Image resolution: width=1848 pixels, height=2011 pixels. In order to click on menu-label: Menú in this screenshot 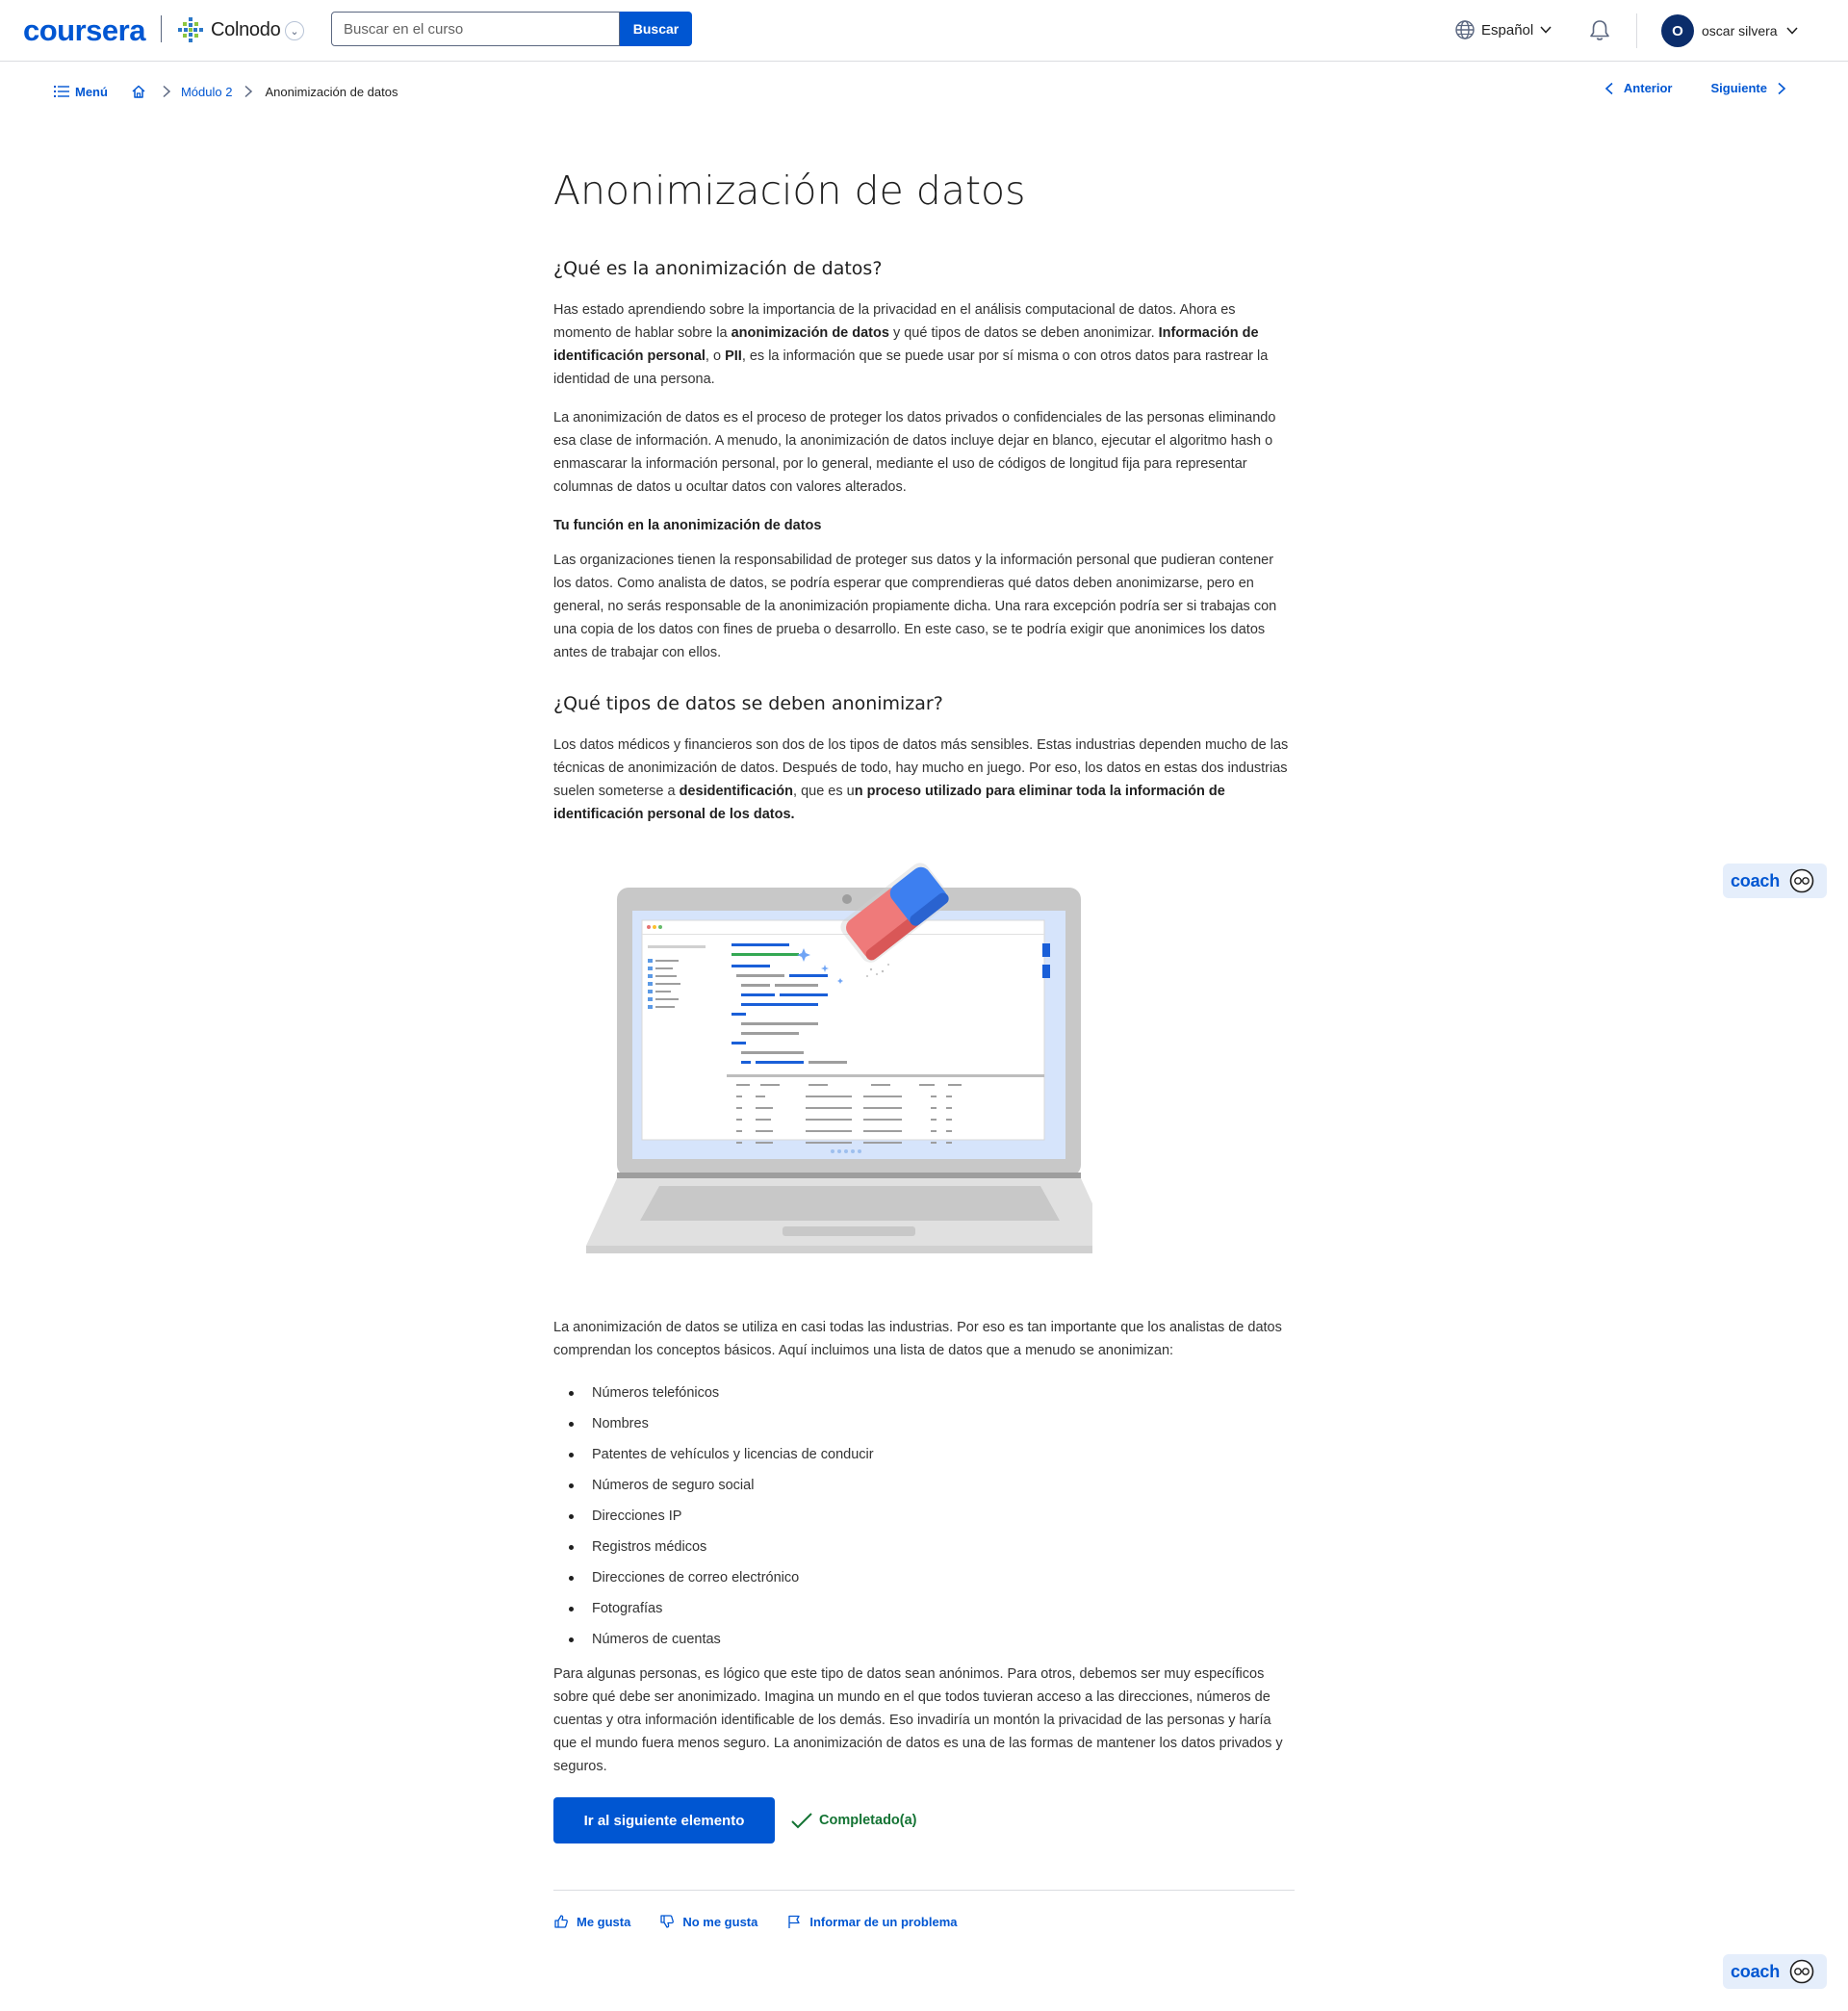, I will do `click(91, 91)`.